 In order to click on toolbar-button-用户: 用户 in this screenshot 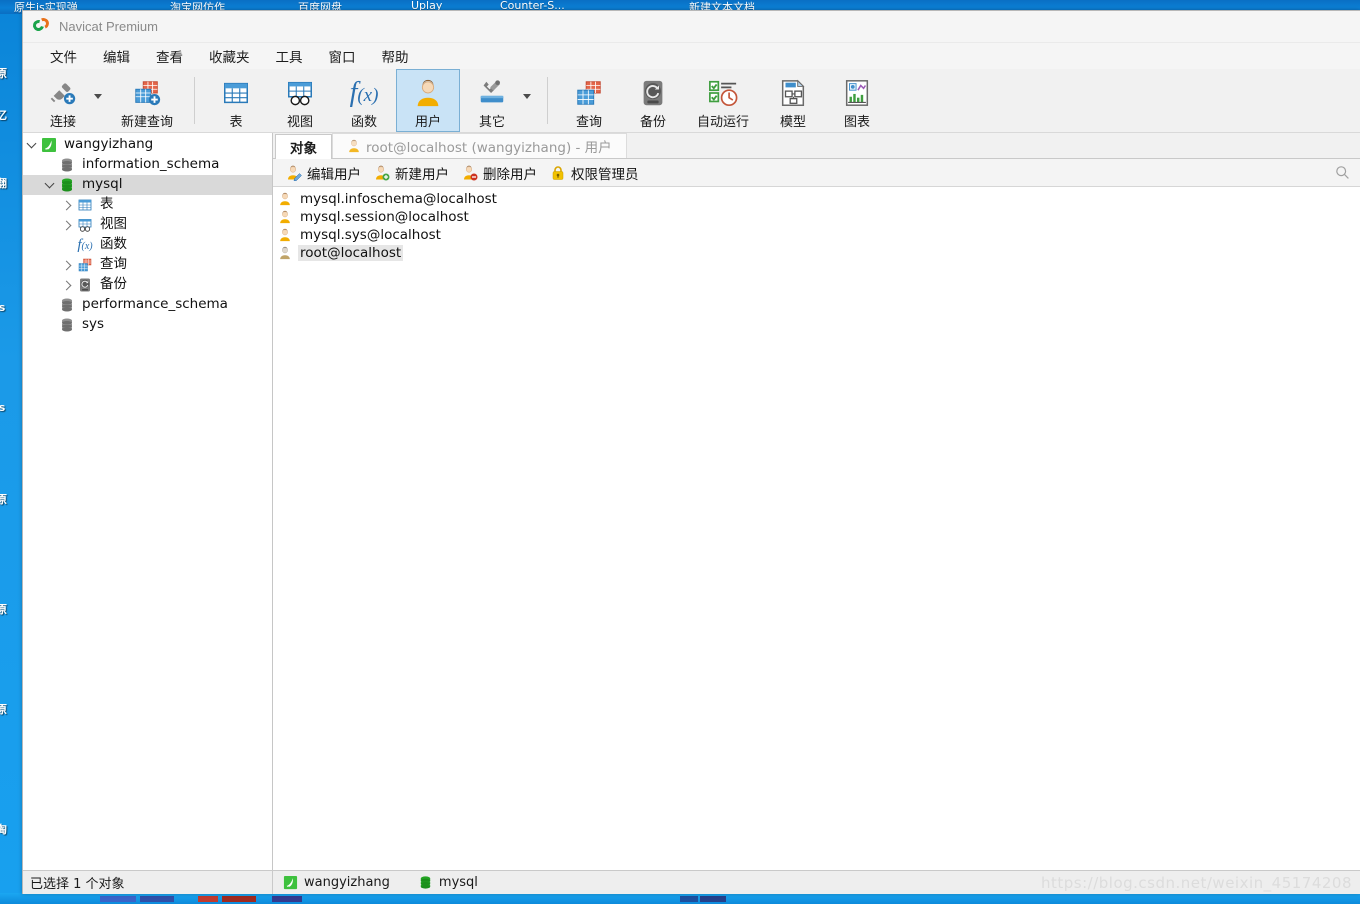, I will do `click(428, 100)`.